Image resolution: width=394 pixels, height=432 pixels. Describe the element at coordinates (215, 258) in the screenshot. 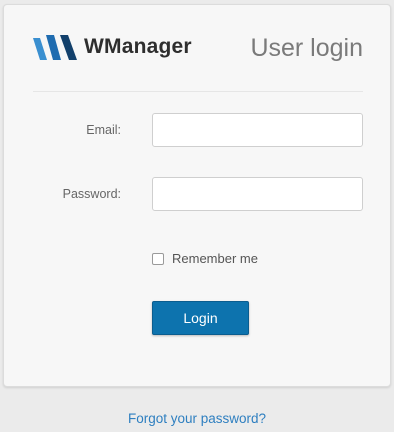

I see `remember-me-label: Remember me` at that location.